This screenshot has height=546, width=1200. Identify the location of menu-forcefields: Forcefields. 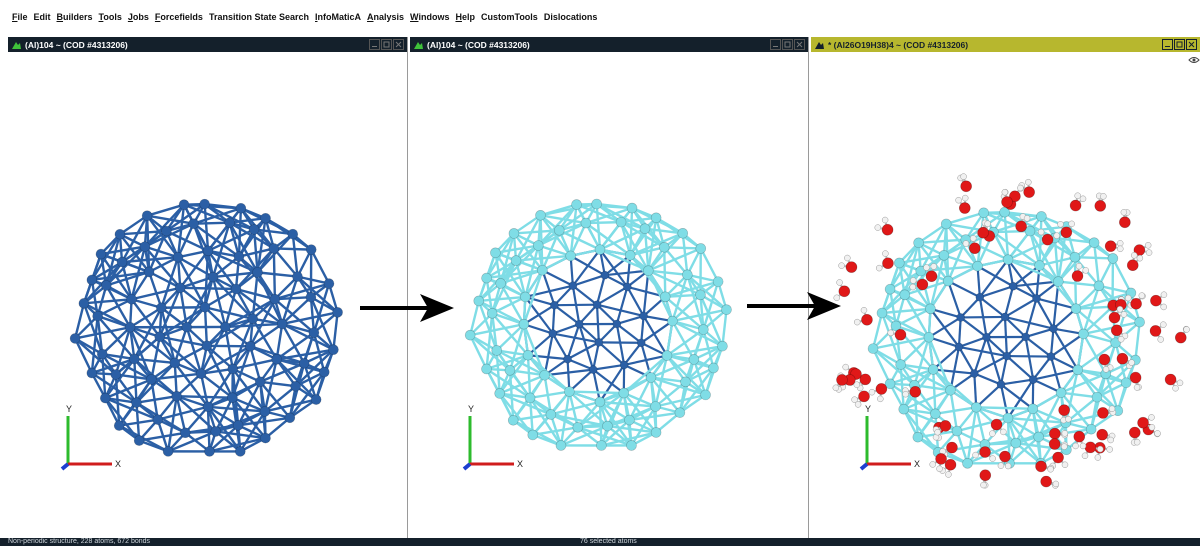
(179, 17).